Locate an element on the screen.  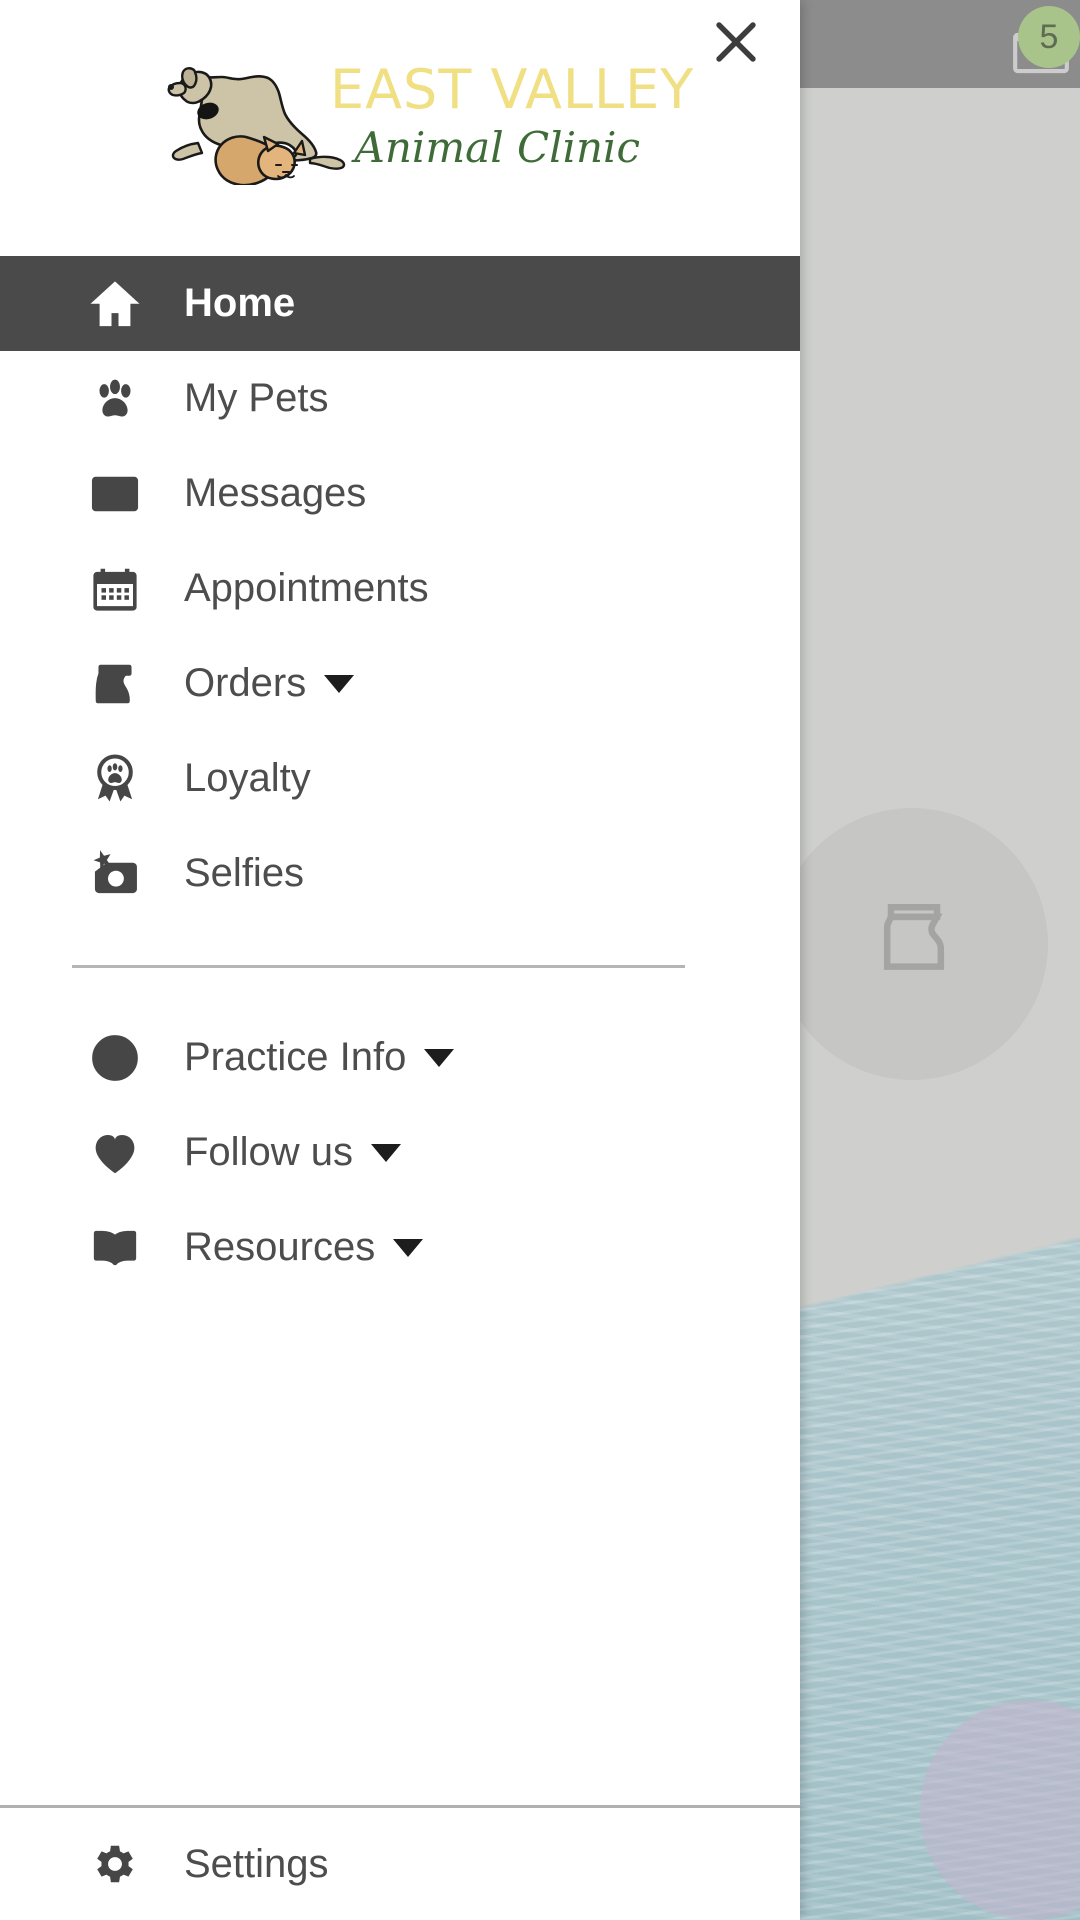
practice-info-label-group: Practice Info is located at coordinates (300, 1057).